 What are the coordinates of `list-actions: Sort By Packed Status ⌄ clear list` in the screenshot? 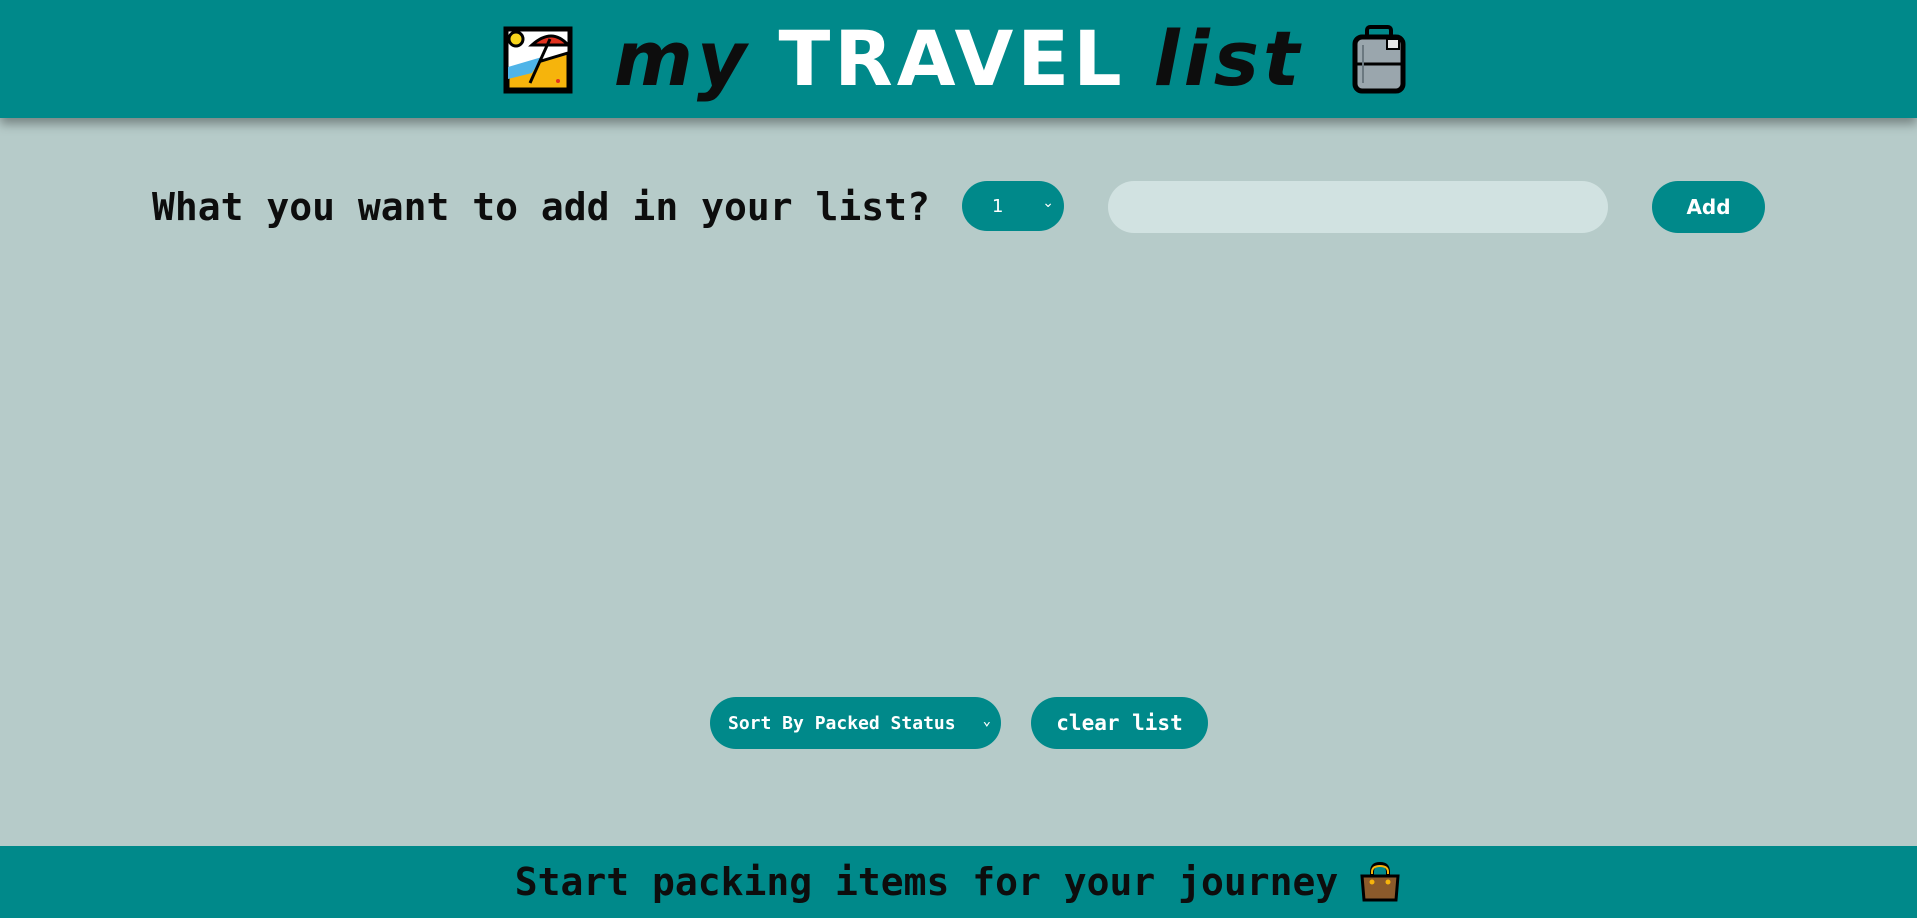 It's located at (958, 723).